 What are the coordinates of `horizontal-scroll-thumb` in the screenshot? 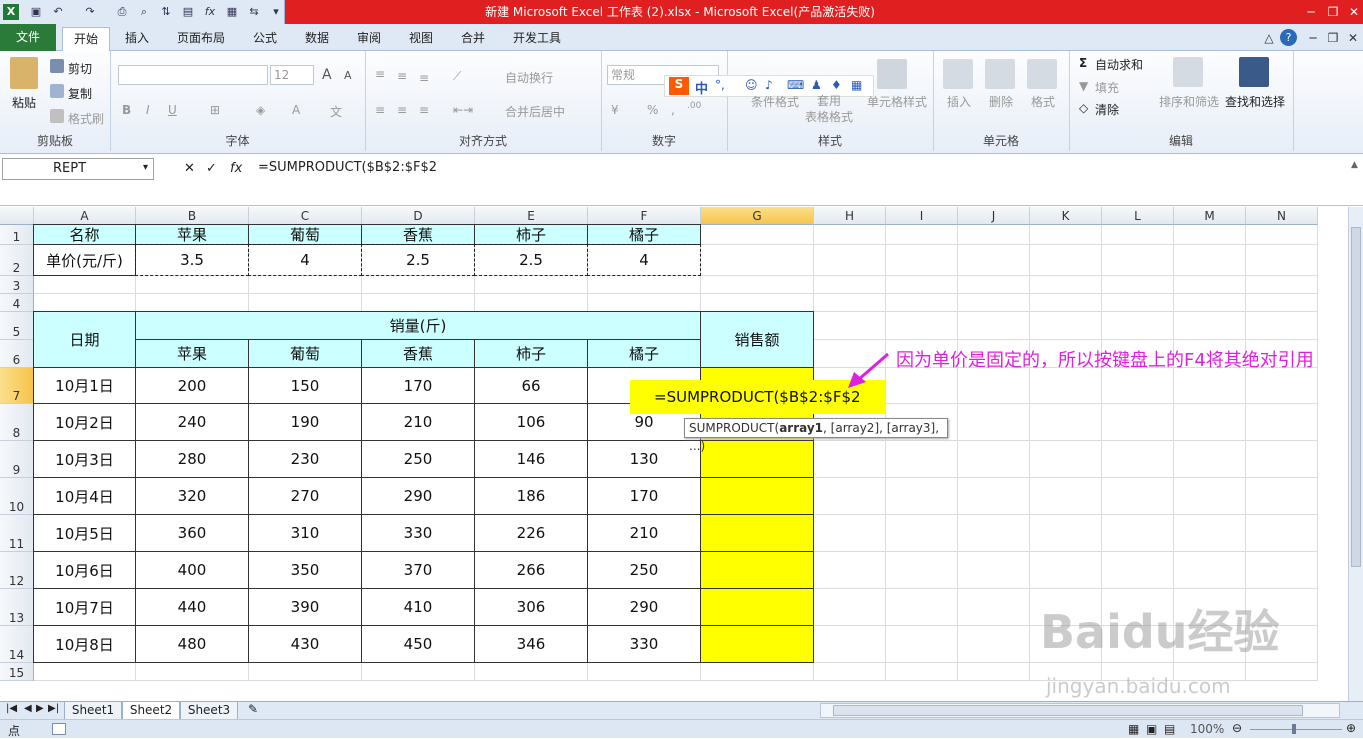 It's located at (1068, 710).